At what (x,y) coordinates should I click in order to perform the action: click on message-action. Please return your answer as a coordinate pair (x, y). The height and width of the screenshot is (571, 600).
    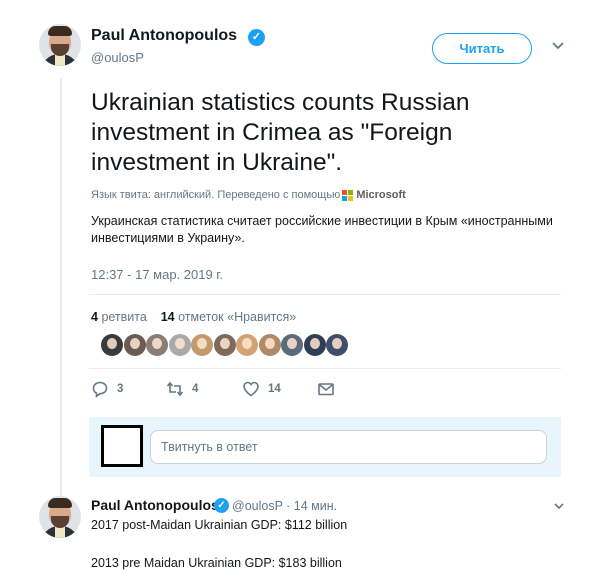
    Looking at the image, I should click on (326, 389).